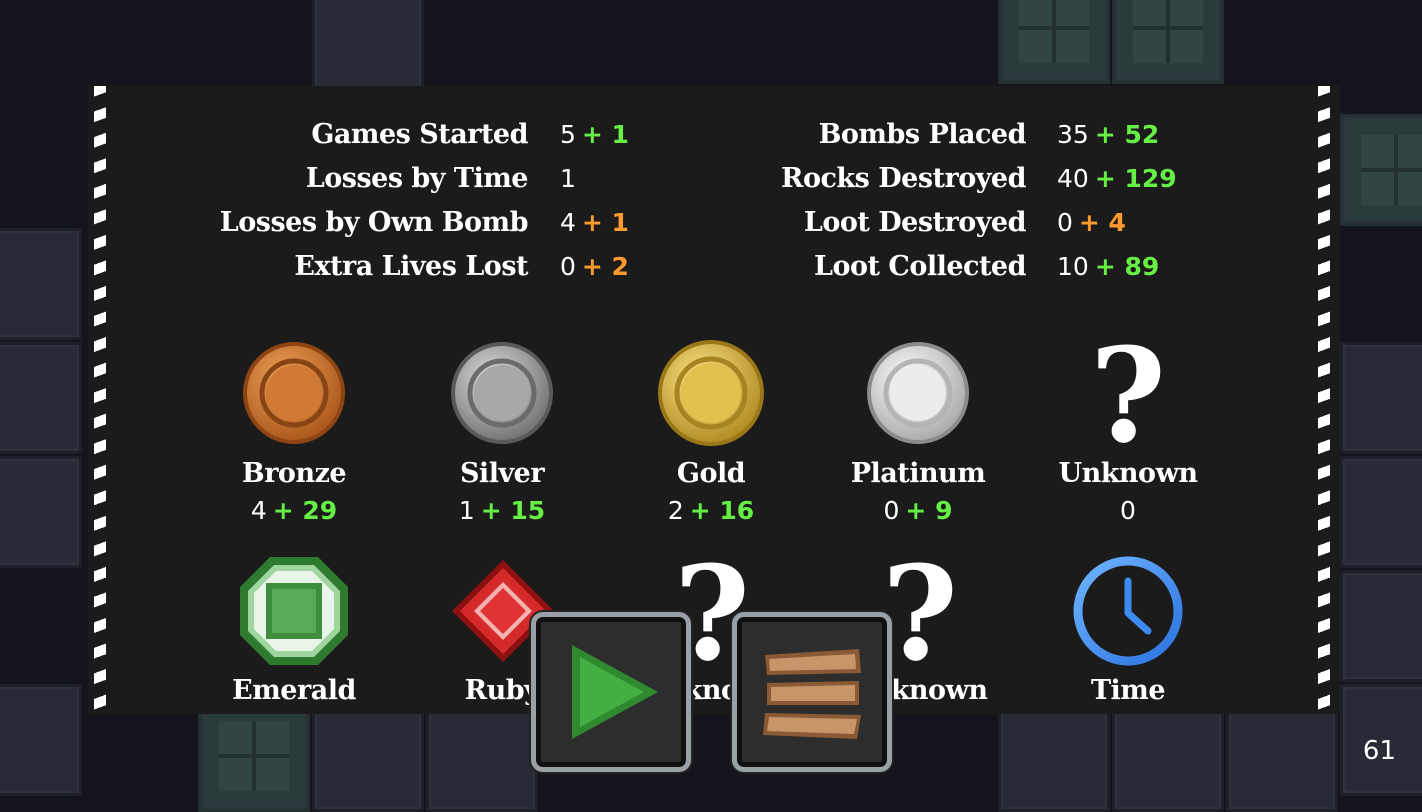 Image resolution: width=1422 pixels, height=812 pixels. I want to click on stat-delta: + 129, so click(1135, 178).